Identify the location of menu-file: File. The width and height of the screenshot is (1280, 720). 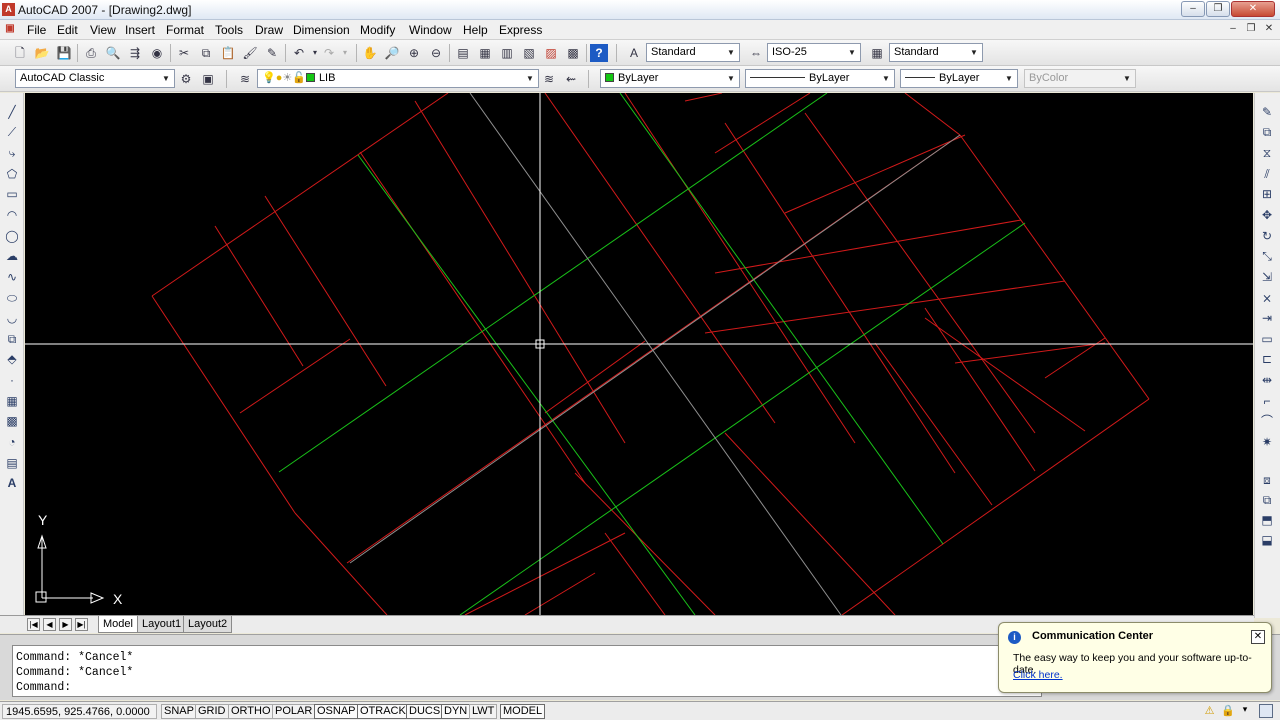
(36, 30).